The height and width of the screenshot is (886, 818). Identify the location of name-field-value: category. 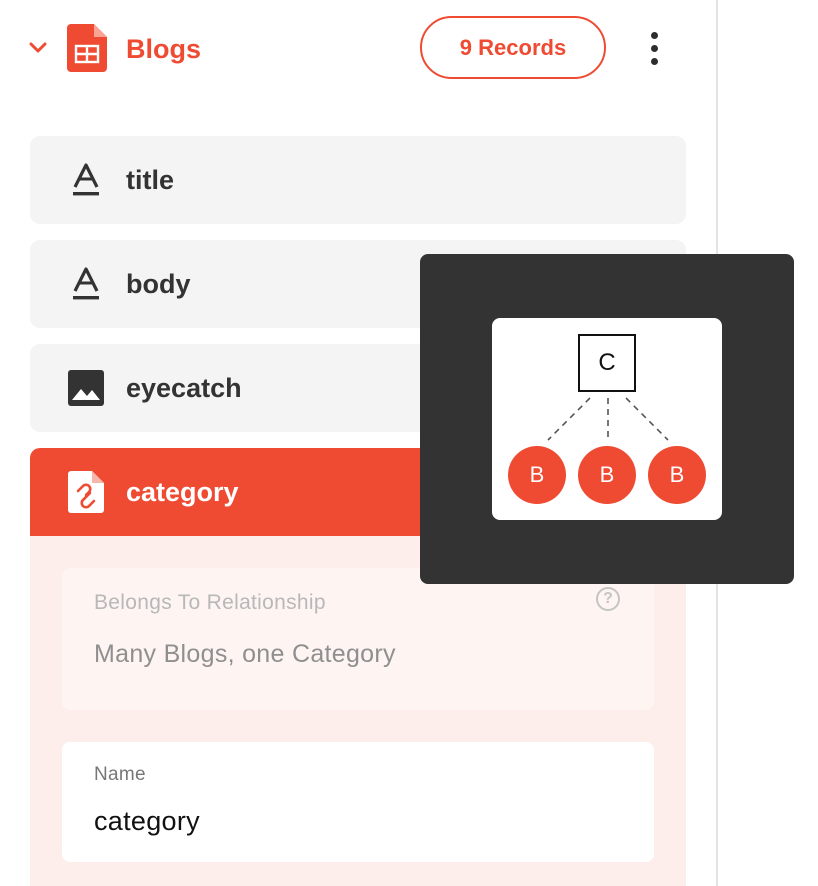
(147, 821).